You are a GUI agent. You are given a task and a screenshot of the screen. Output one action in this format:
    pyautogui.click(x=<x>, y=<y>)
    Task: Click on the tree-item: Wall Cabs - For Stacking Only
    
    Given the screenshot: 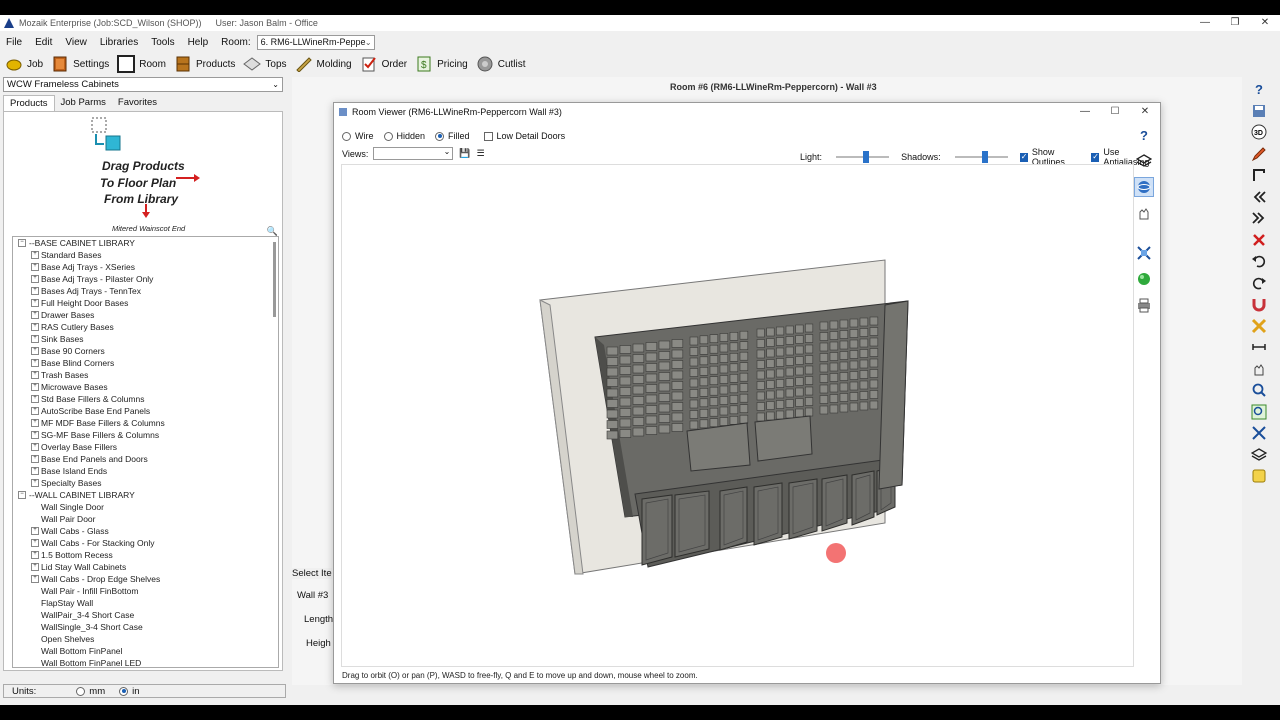 What is the action you would take?
    pyautogui.click(x=145, y=543)
    